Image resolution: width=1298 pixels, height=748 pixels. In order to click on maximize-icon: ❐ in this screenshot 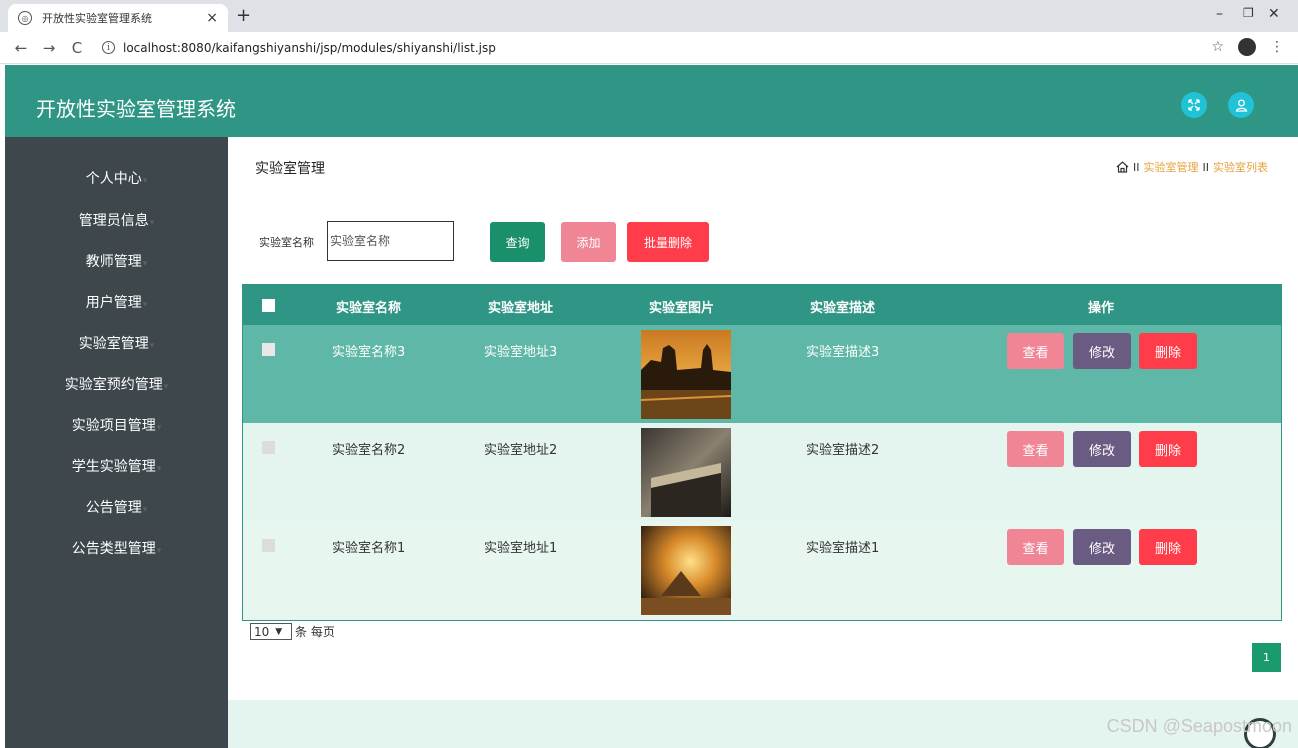, I will do `click(1248, 13)`.